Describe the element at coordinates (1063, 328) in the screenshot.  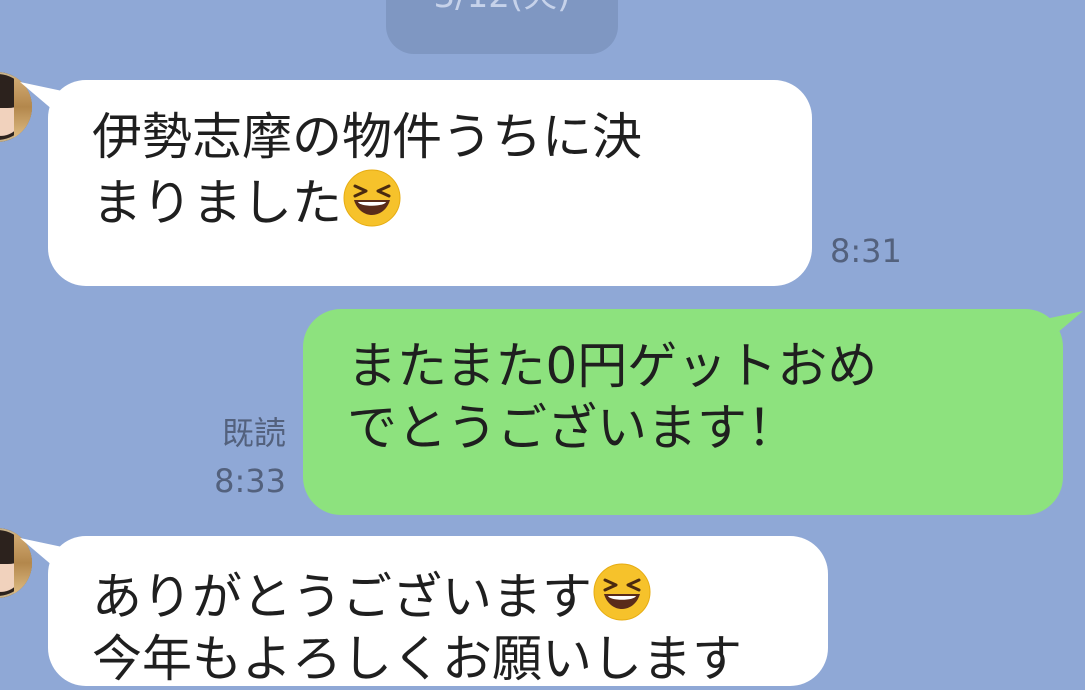
I see `message-tail-right` at that location.